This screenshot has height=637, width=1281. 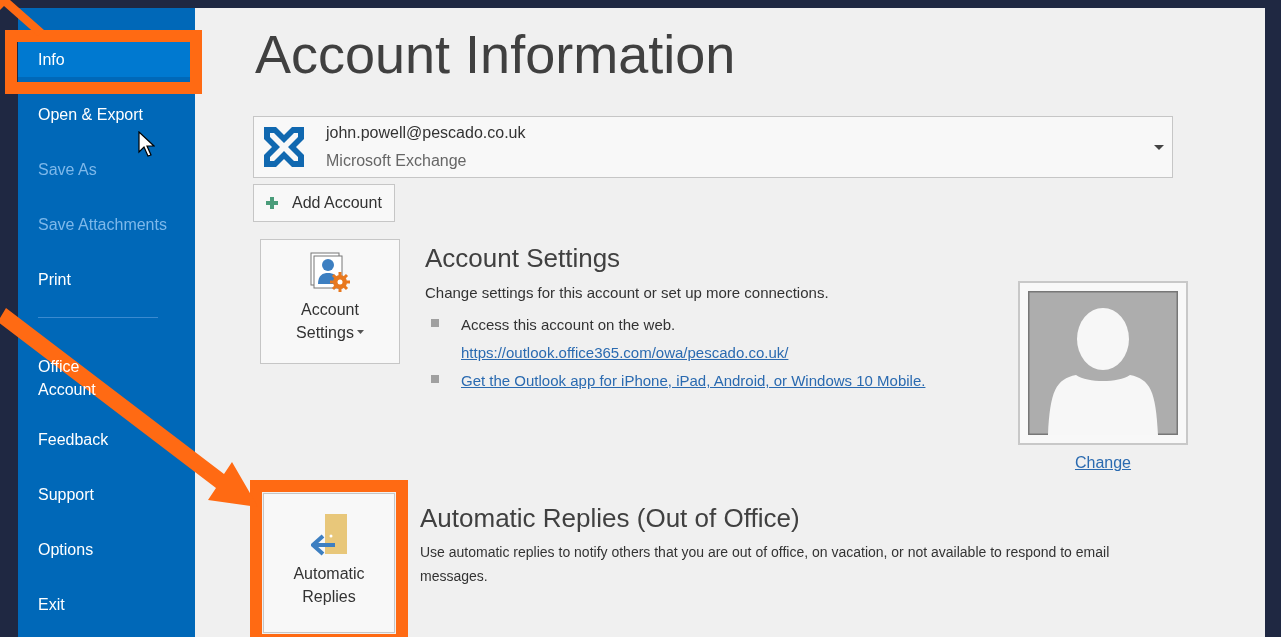 What do you see at coordinates (106, 494) in the screenshot?
I see `sidebar-item: Support` at bounding box center [106, 494].